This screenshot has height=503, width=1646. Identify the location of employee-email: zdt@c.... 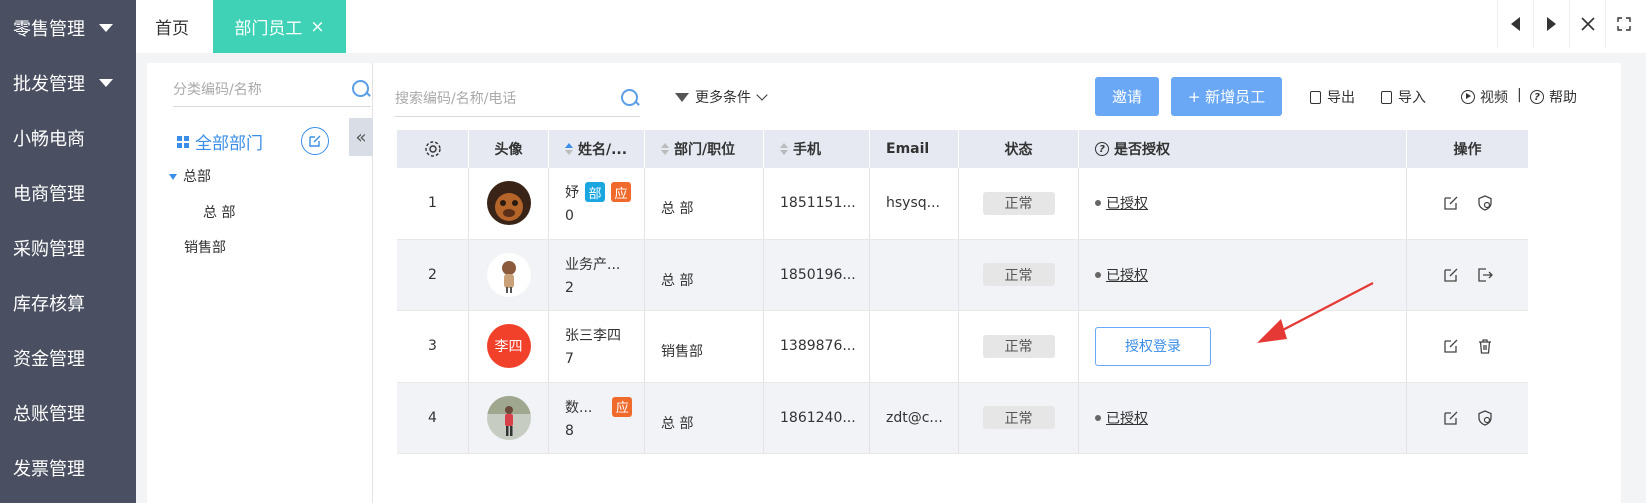
(914, 417).